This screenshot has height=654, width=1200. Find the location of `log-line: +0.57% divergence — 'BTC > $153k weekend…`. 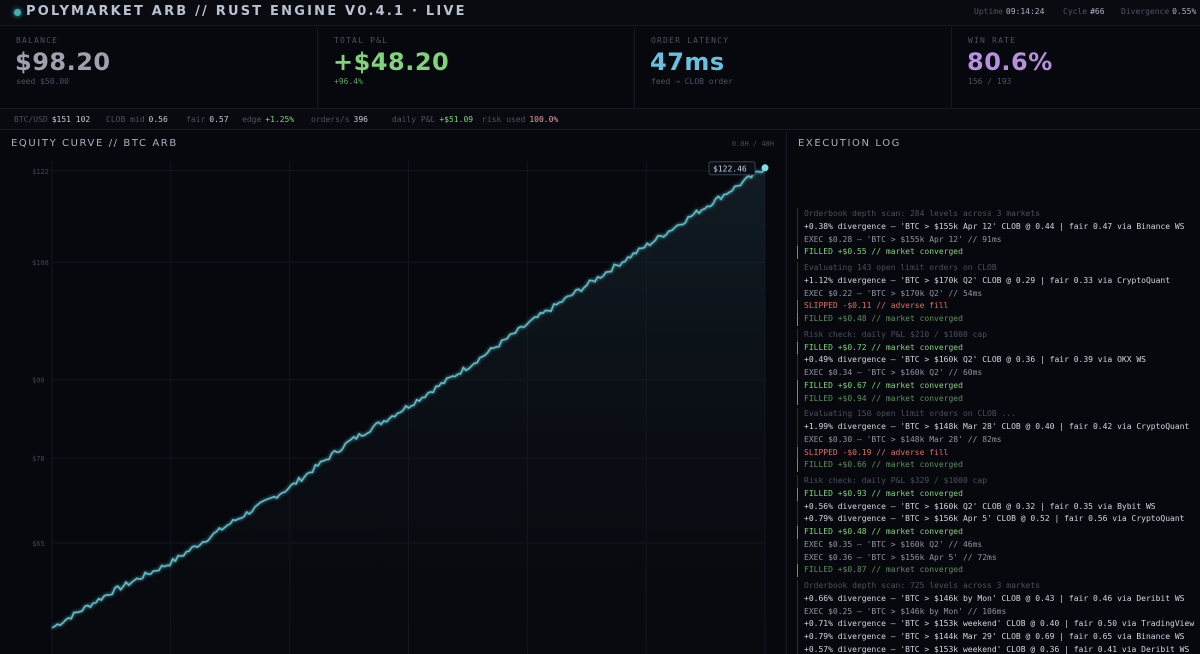

log-line: +0.57% divergence — 'BTC > $153k weekend… is located at coordinates (997, 648).